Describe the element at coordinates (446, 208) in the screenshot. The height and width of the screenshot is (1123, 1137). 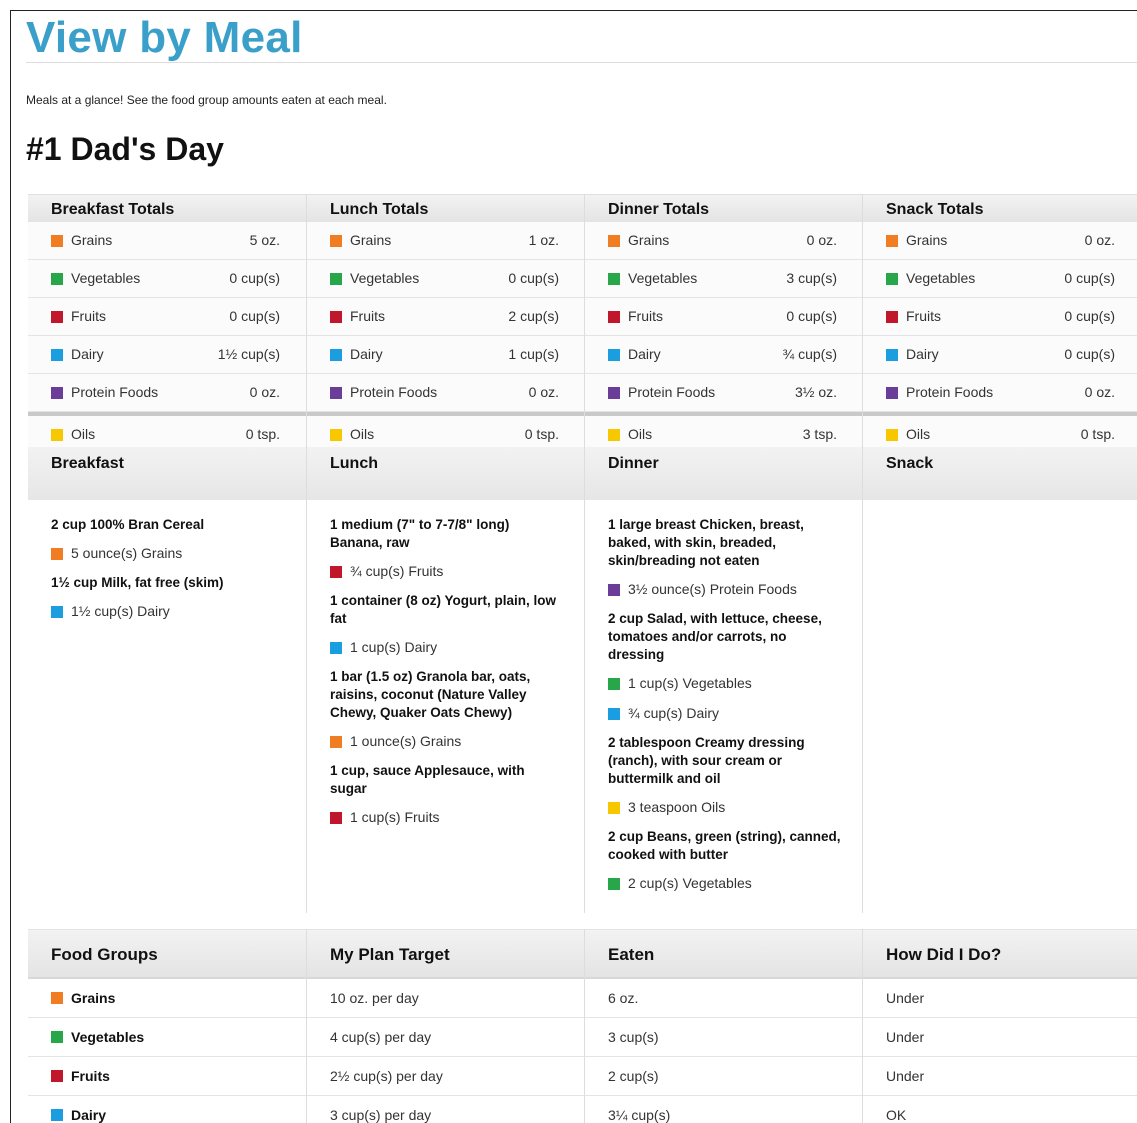
I see `lunch-totals-heading: Lunch Totals` at that location.